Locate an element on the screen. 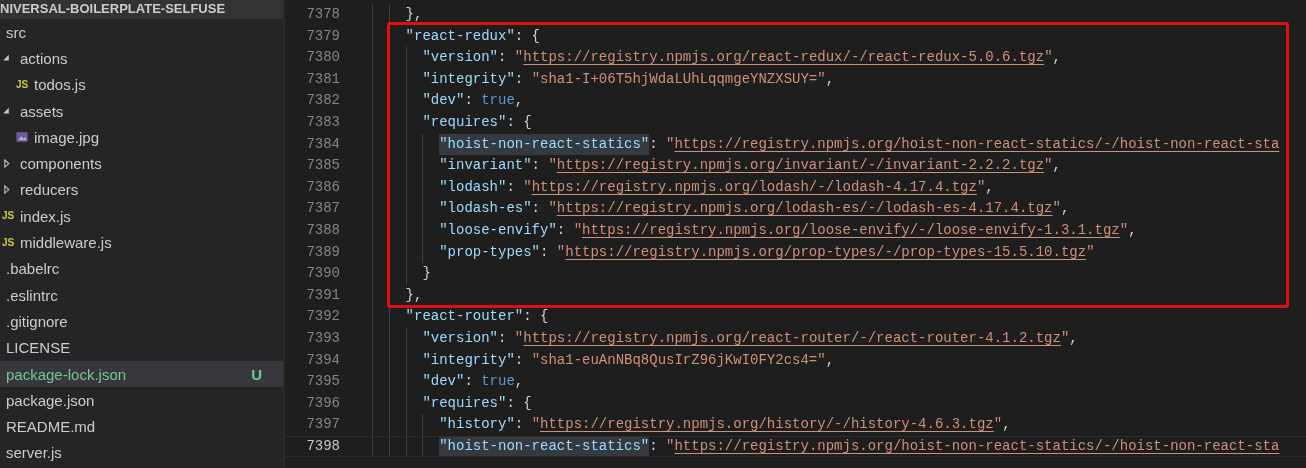  file-tree-item: src is located at coordinates (141, 32).